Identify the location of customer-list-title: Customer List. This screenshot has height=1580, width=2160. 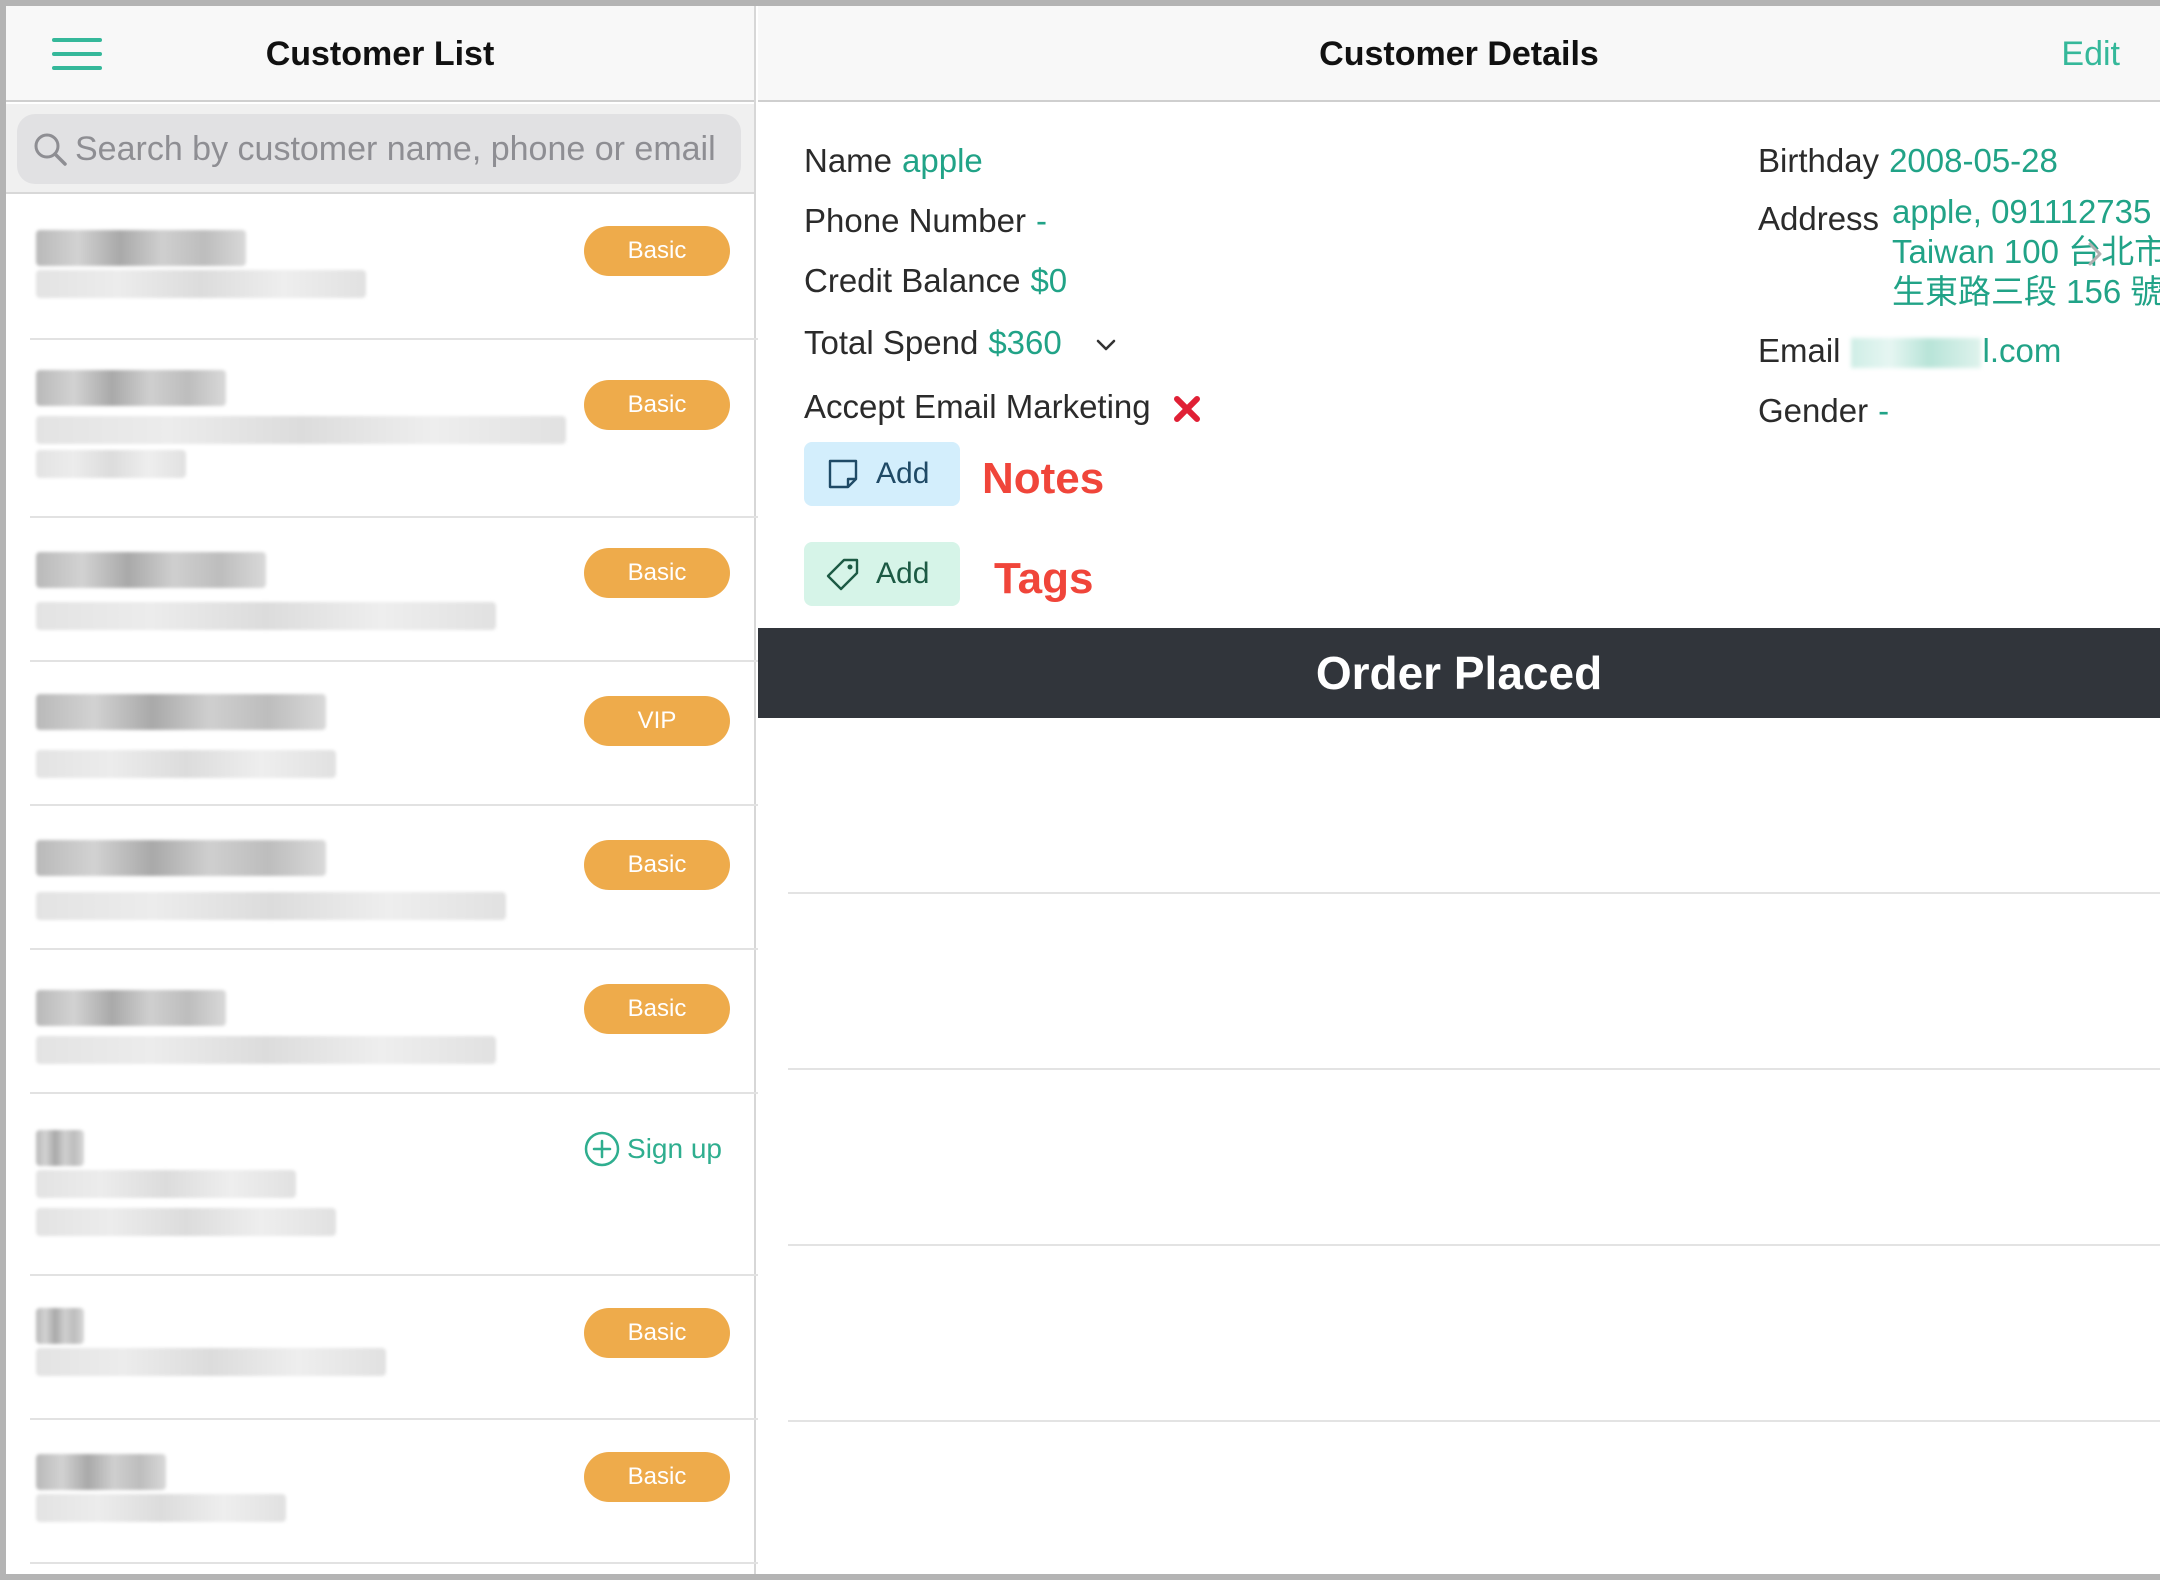
(380, 54).